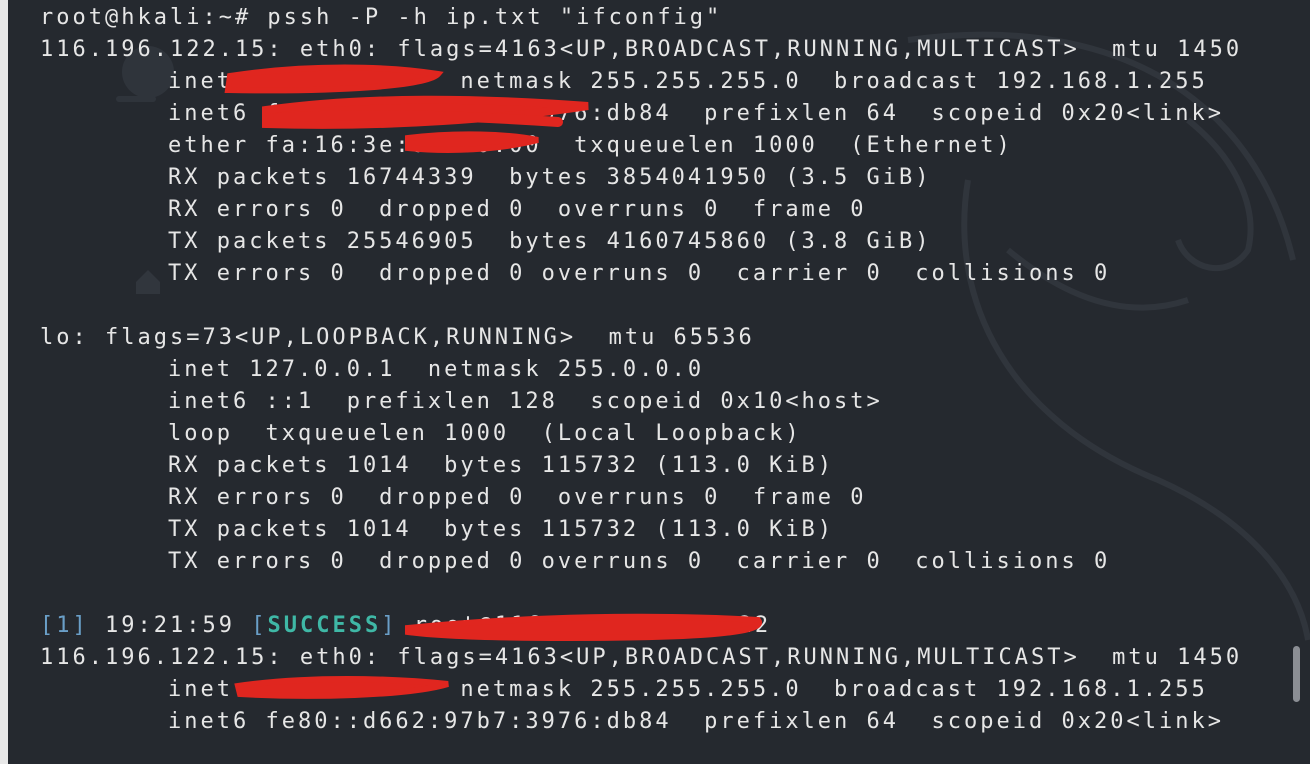  I want to click on background-window-strip, so click(4, 382).